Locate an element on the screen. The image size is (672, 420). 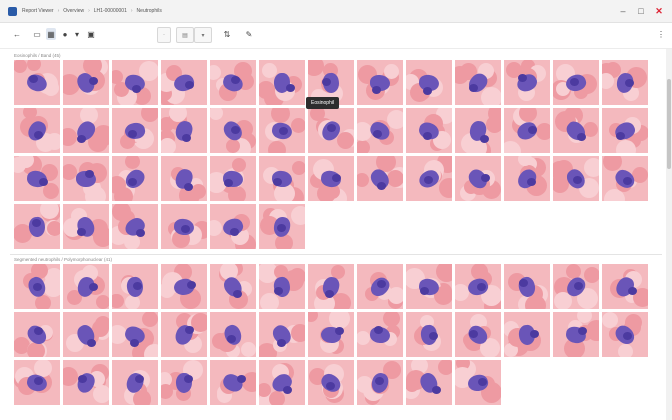
scrollbar is located at coordinates (669, 234).